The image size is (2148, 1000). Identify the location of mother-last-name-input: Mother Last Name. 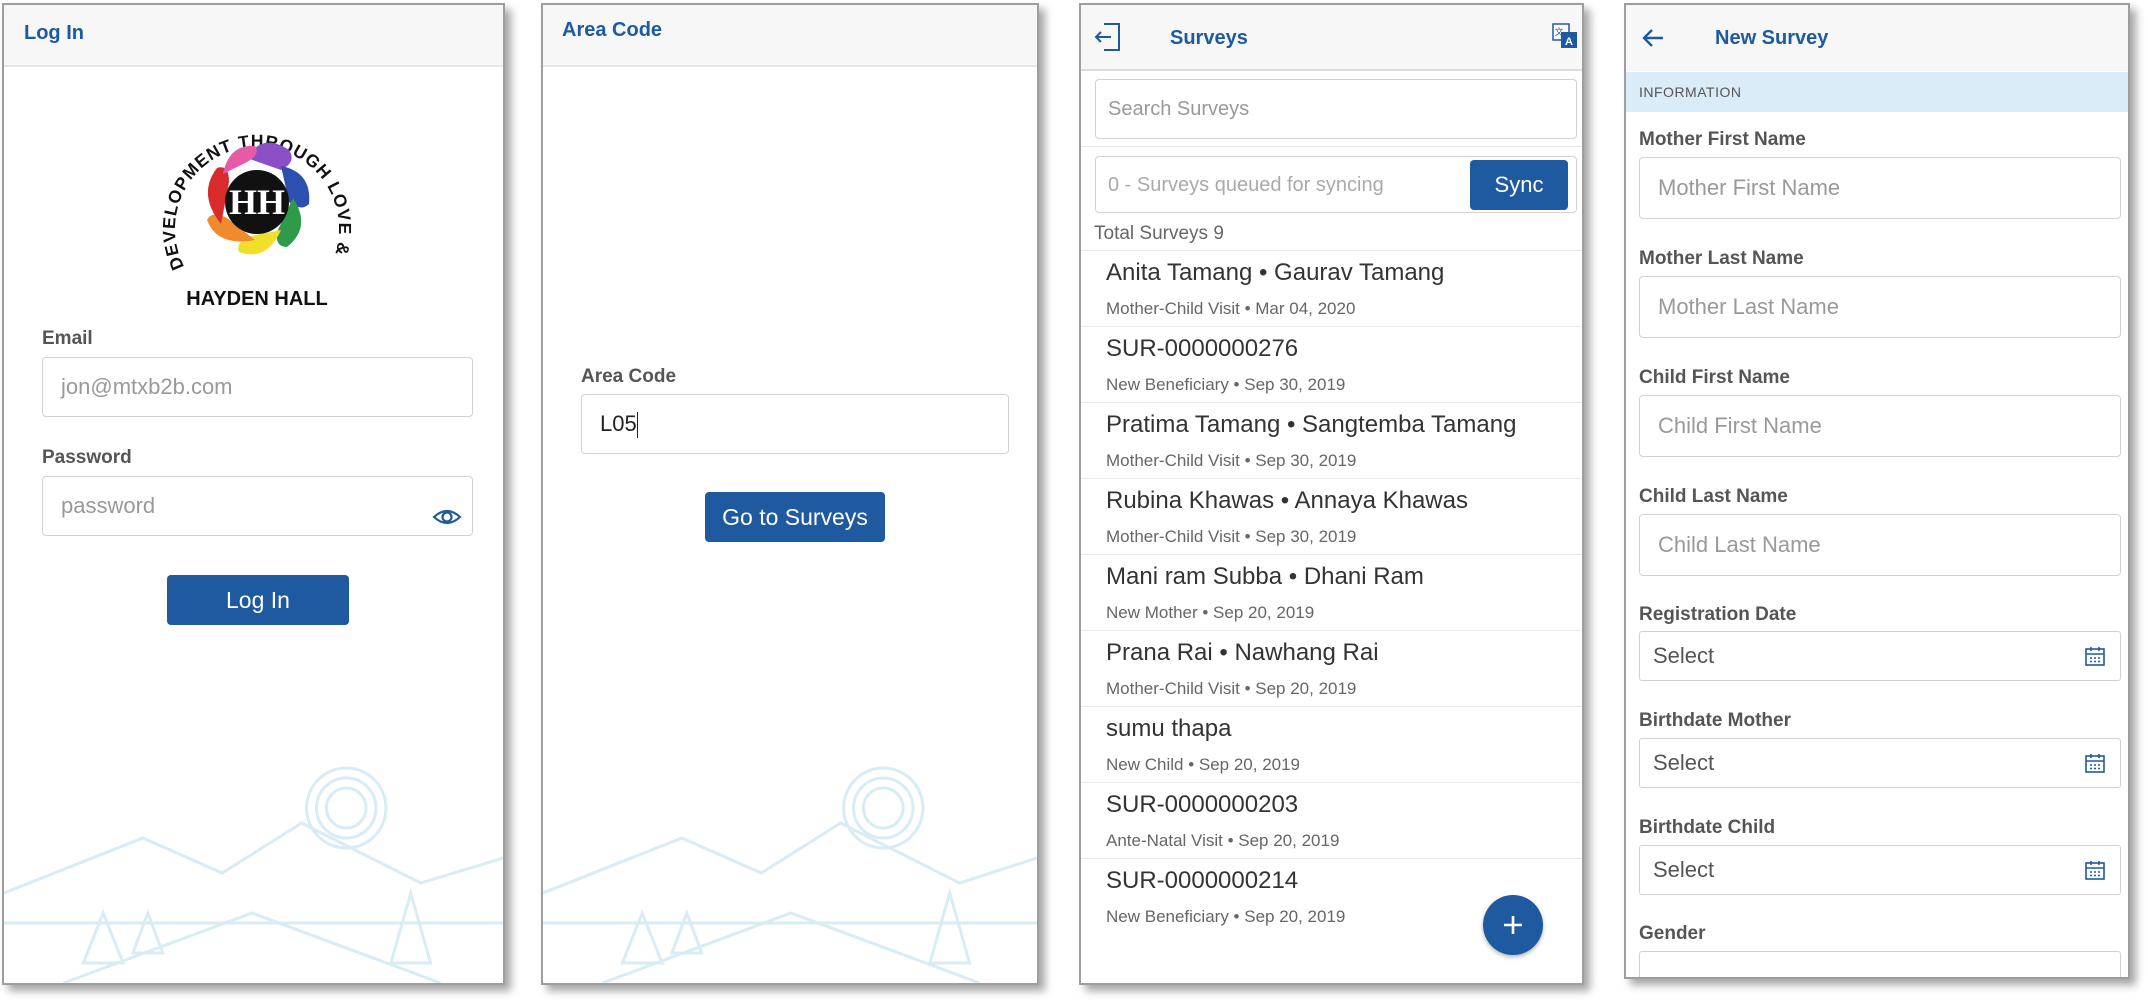
(1880, 307).